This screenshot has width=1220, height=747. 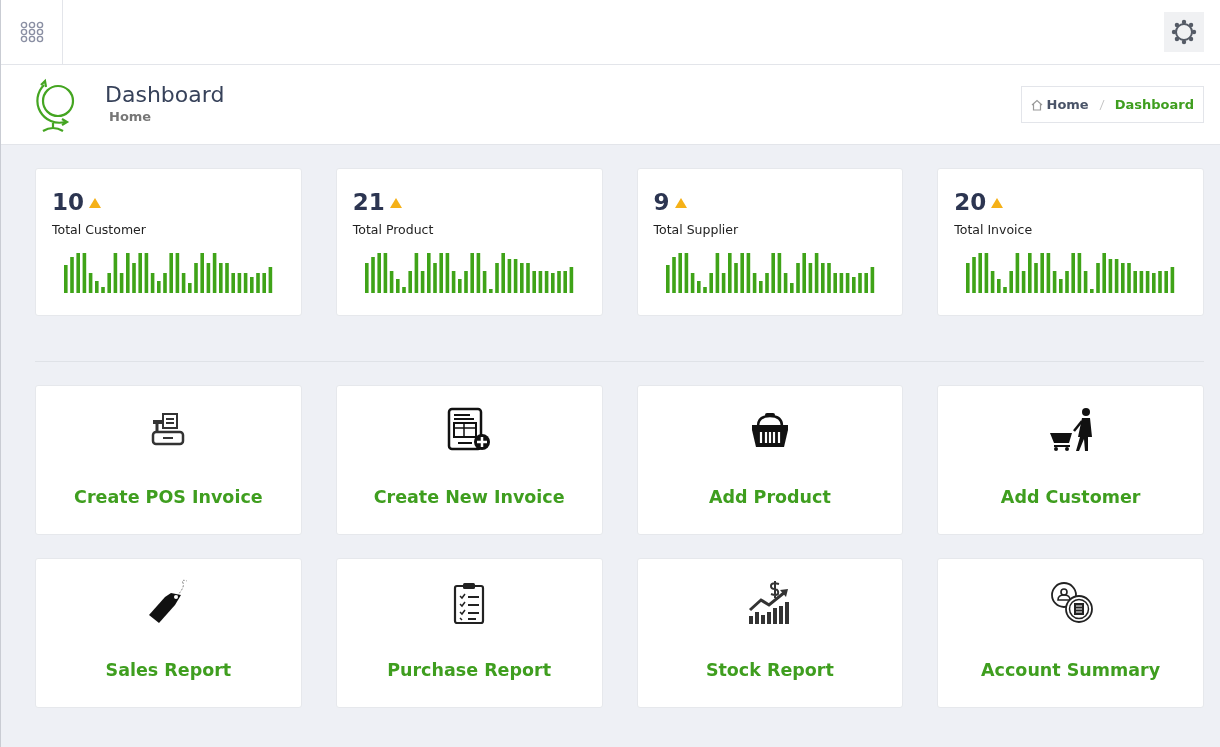 What do you see at coordinates (168, 670) in the screenshot?
I see `shortcut-label: Sales Report` at bounding box center [168, 670].